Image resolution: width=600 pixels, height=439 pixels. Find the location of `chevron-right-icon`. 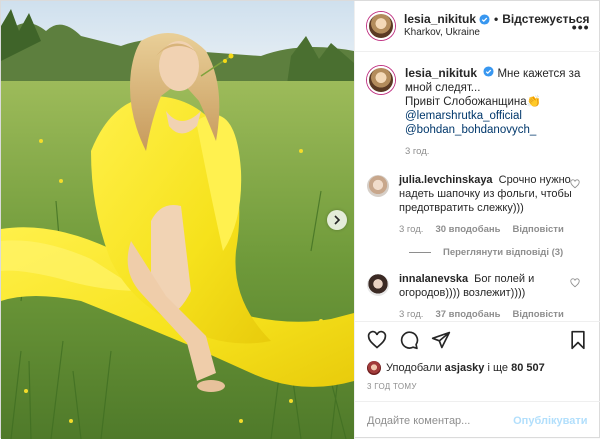

chevron-right-icon is located at coordinates (337, 220).